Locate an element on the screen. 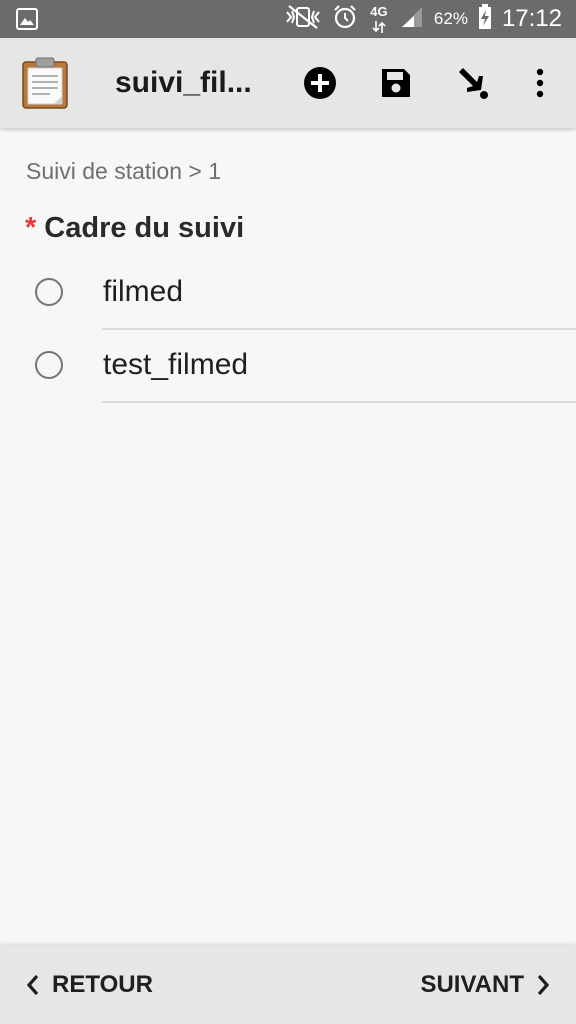  option-label: filmed is located at coordinates (143, 291).